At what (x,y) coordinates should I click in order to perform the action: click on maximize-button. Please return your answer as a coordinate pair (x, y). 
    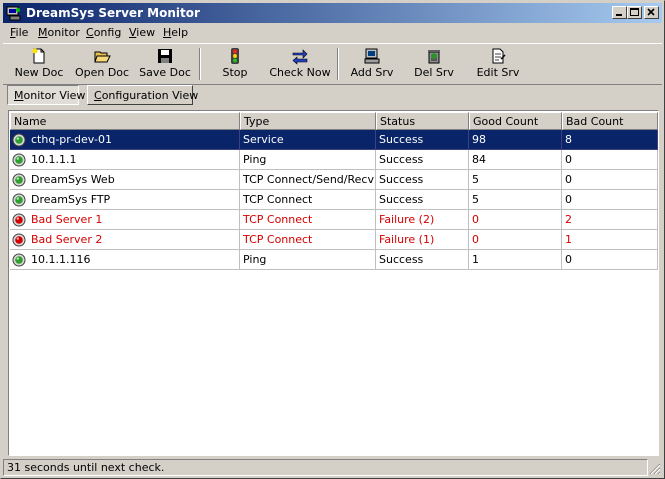
    Looking at the image, I should click on (634, 12).